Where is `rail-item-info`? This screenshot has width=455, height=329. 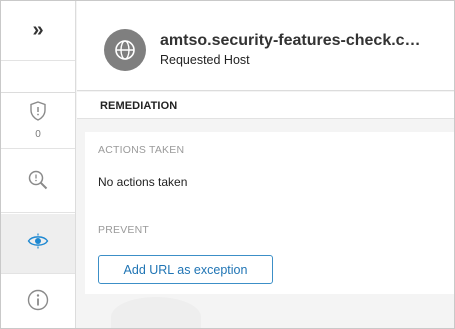
rail-item-info is located at coordinates (38, 301).